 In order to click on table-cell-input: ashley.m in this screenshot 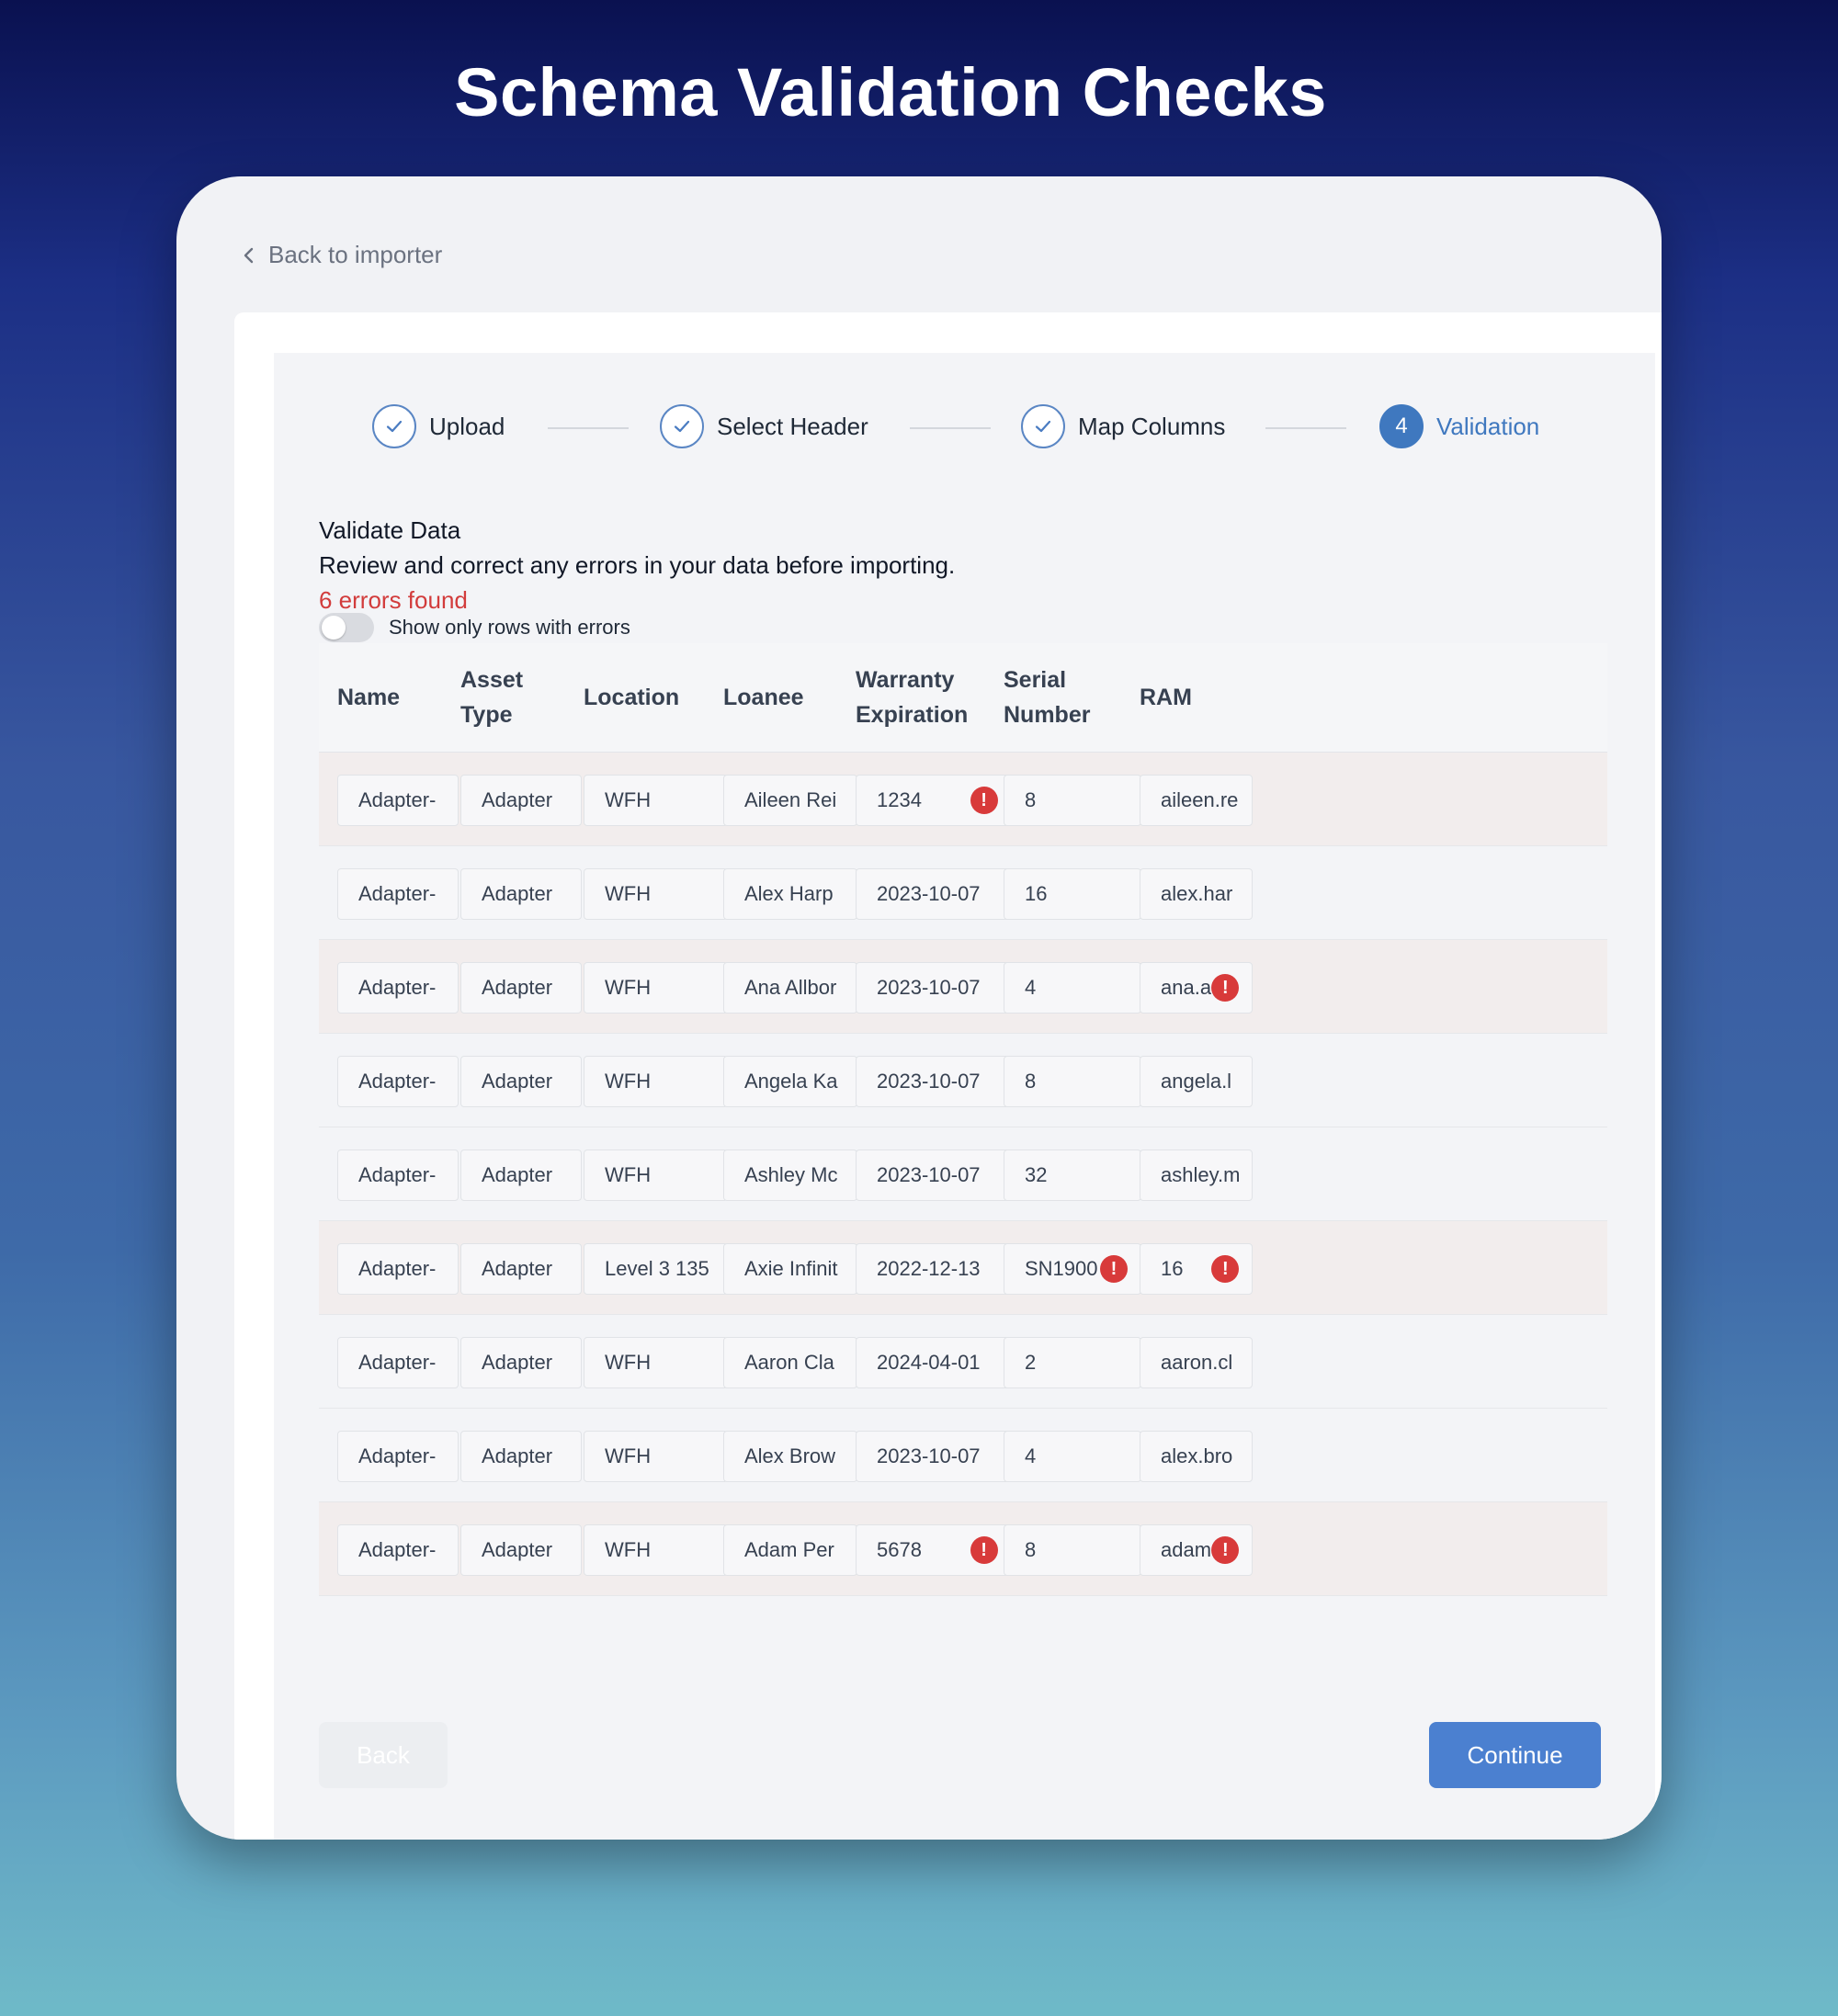, I will do `click(1197, 1175)`.